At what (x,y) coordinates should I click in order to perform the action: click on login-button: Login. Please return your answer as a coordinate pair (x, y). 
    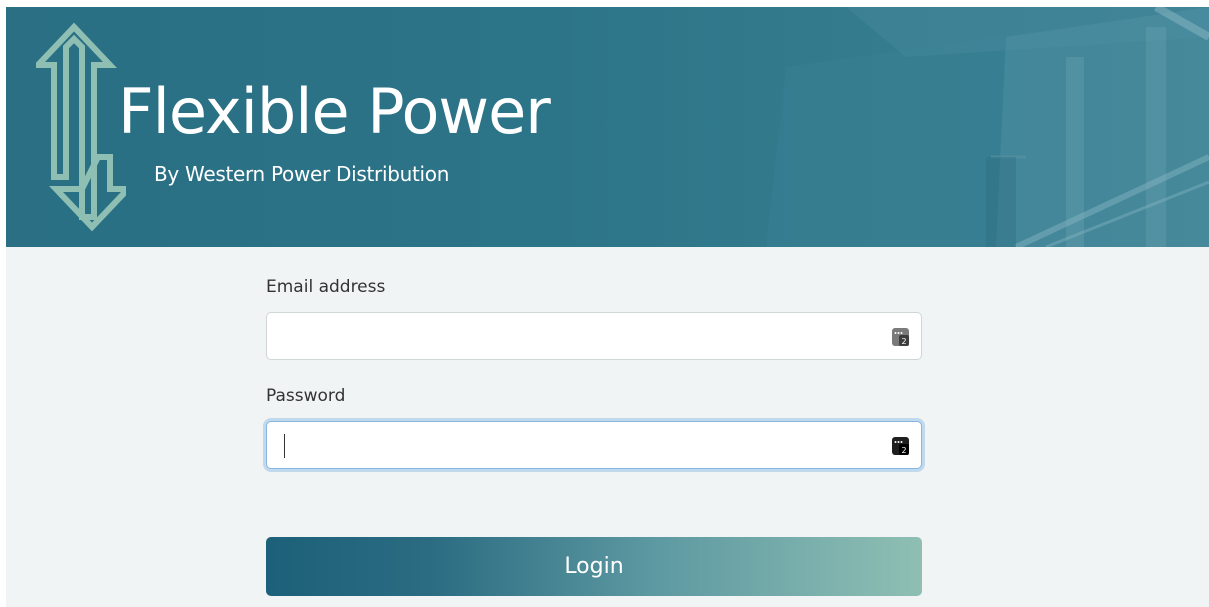
    Looking at the image, I should click on (594, 566).